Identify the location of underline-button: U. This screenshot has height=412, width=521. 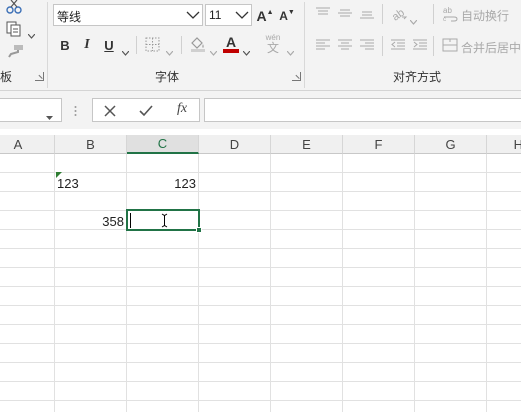
(109, 45).